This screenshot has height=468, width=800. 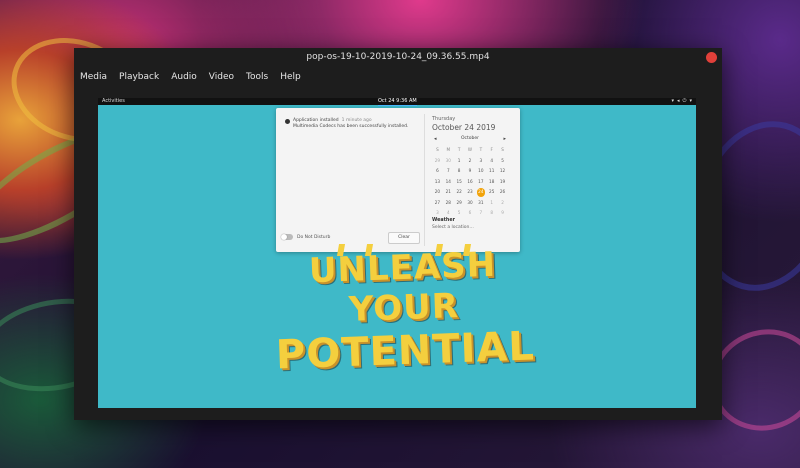 I want to click on chevron-down-icon: ▾, so click(x=690, y=101).